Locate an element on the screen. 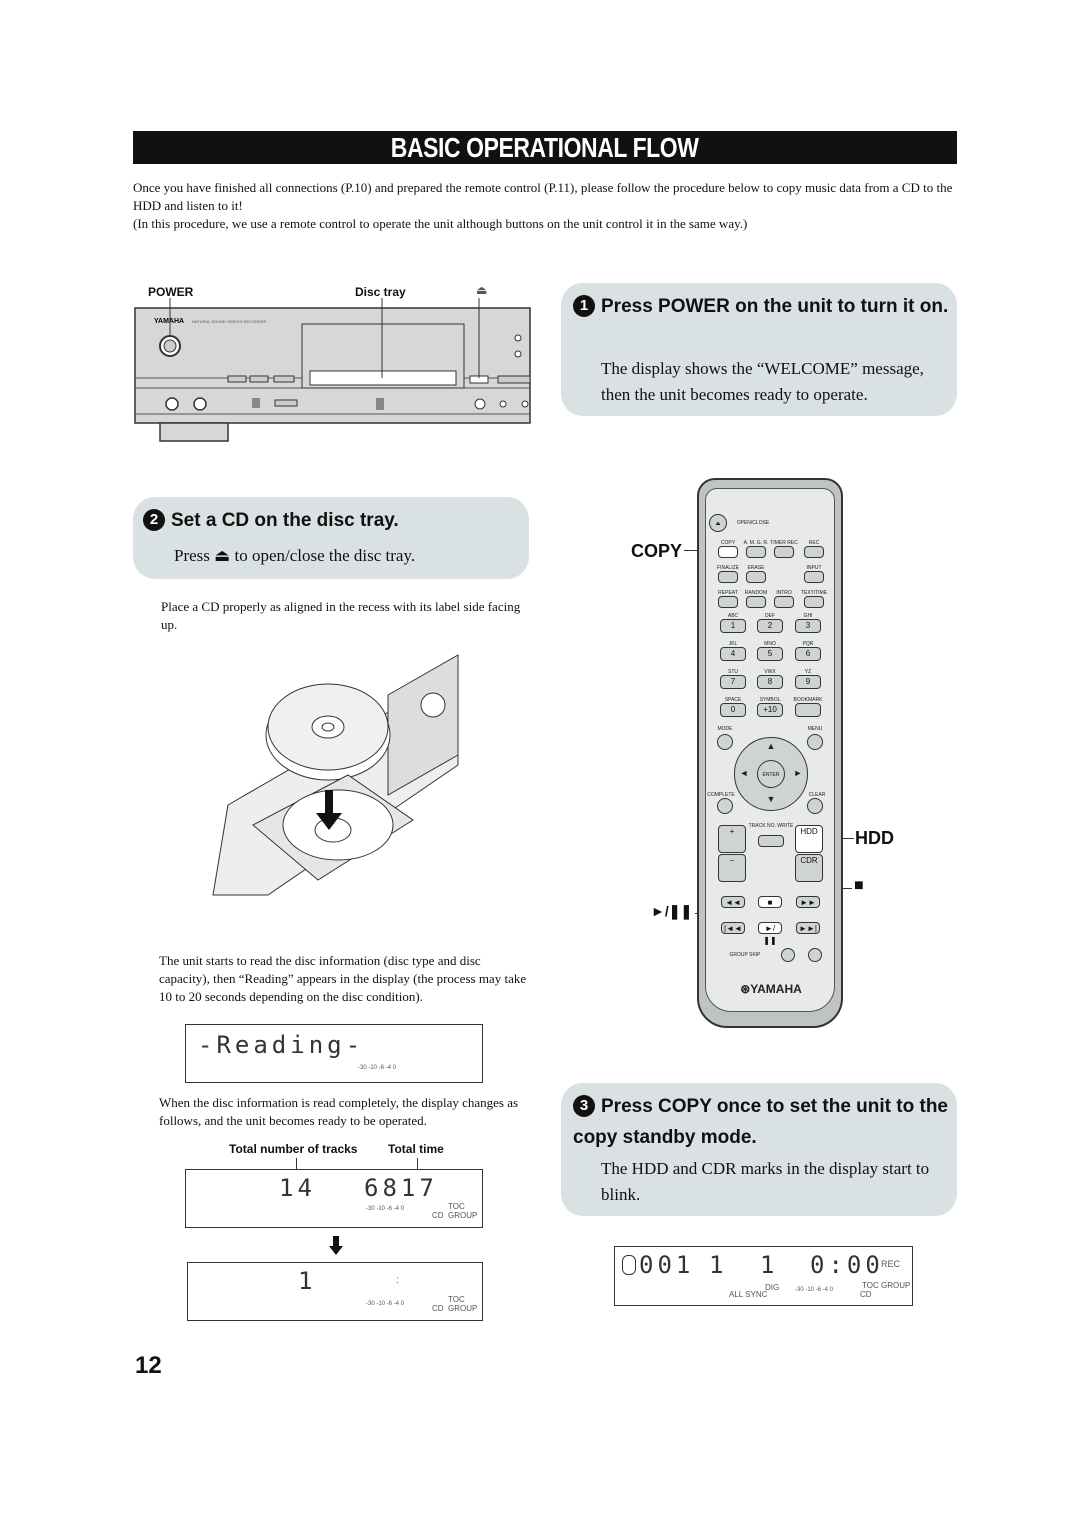 The height and width of the screenshot is (1528, 1080). display-reading: -Reading- -30 -10 -6 -4 0 is located at coordinates (334, 1053).